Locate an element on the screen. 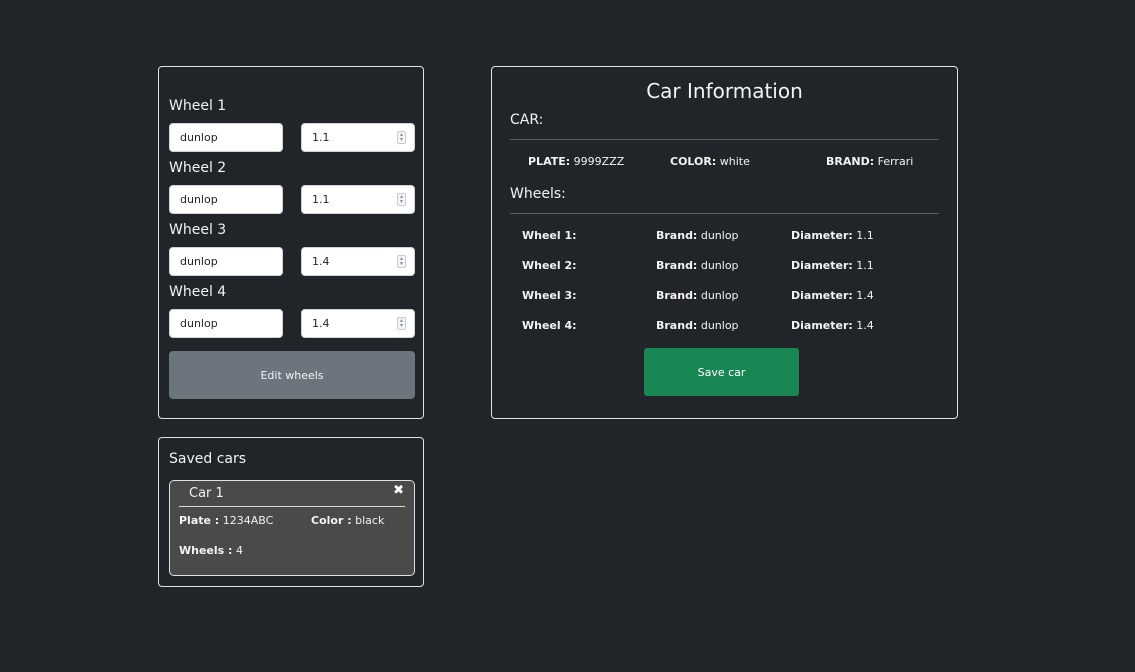  wheel-info-name: Wheel 3: is located at coordinates (549, 295).